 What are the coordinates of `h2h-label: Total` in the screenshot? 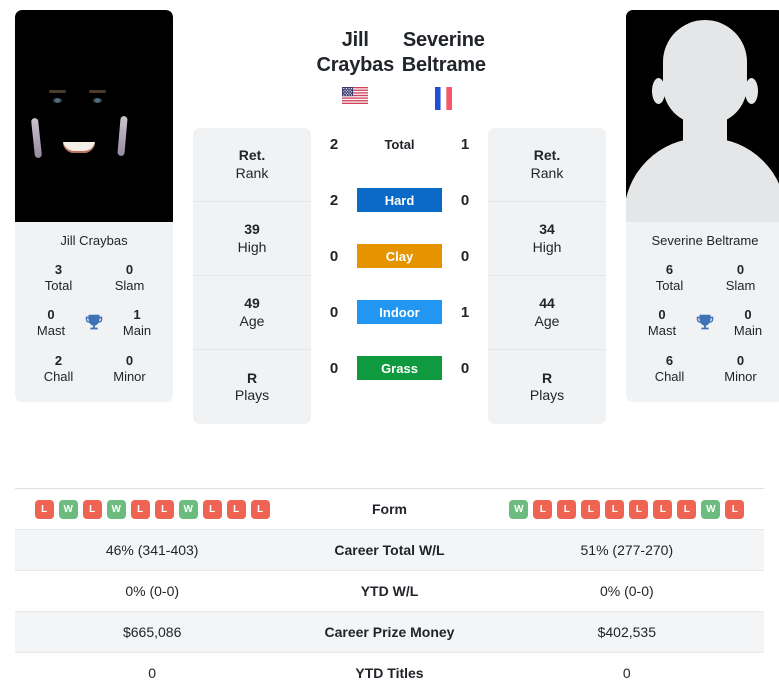 It's located at (399, 144).